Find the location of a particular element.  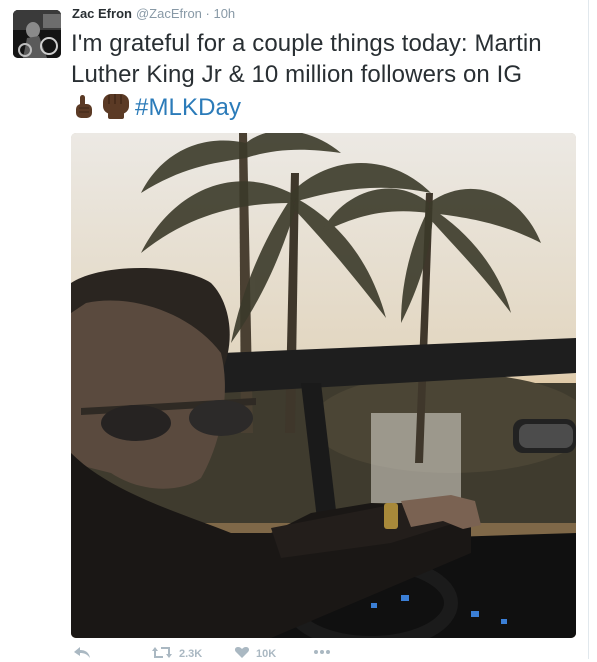

tweet-header: Zac Efron @ZacEfron · 10h is located at coordinates (153, 14).